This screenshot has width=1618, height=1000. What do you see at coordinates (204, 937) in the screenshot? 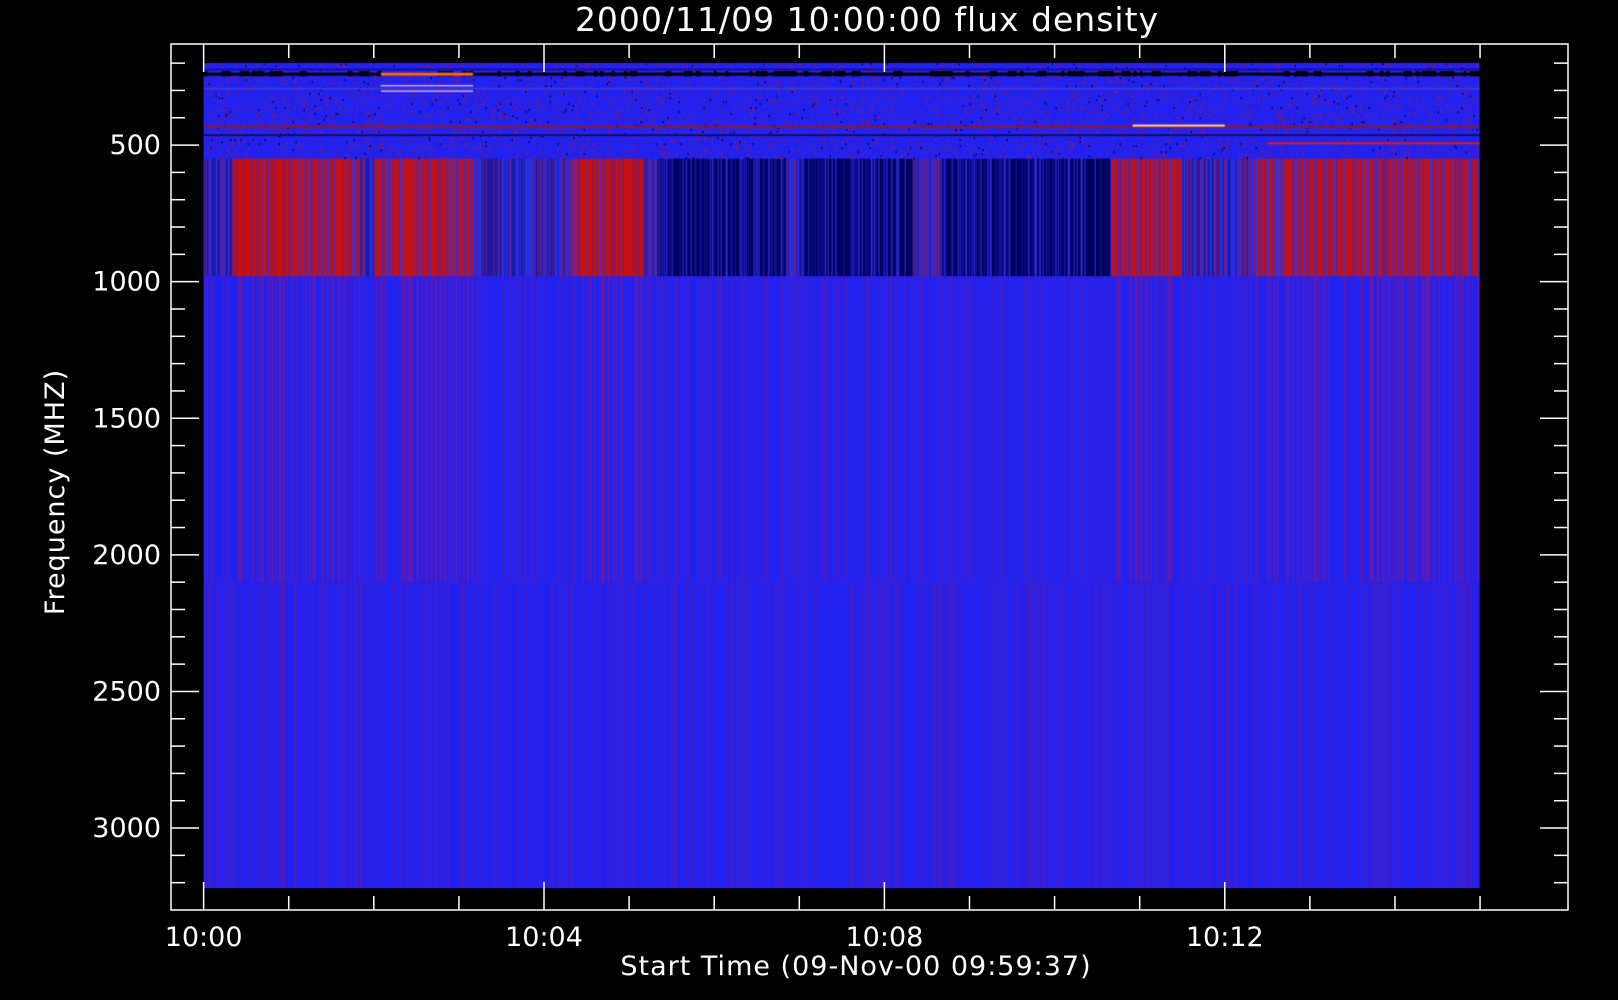
I see `x-tick-label: 10:00` at bounding box center [204, 937].